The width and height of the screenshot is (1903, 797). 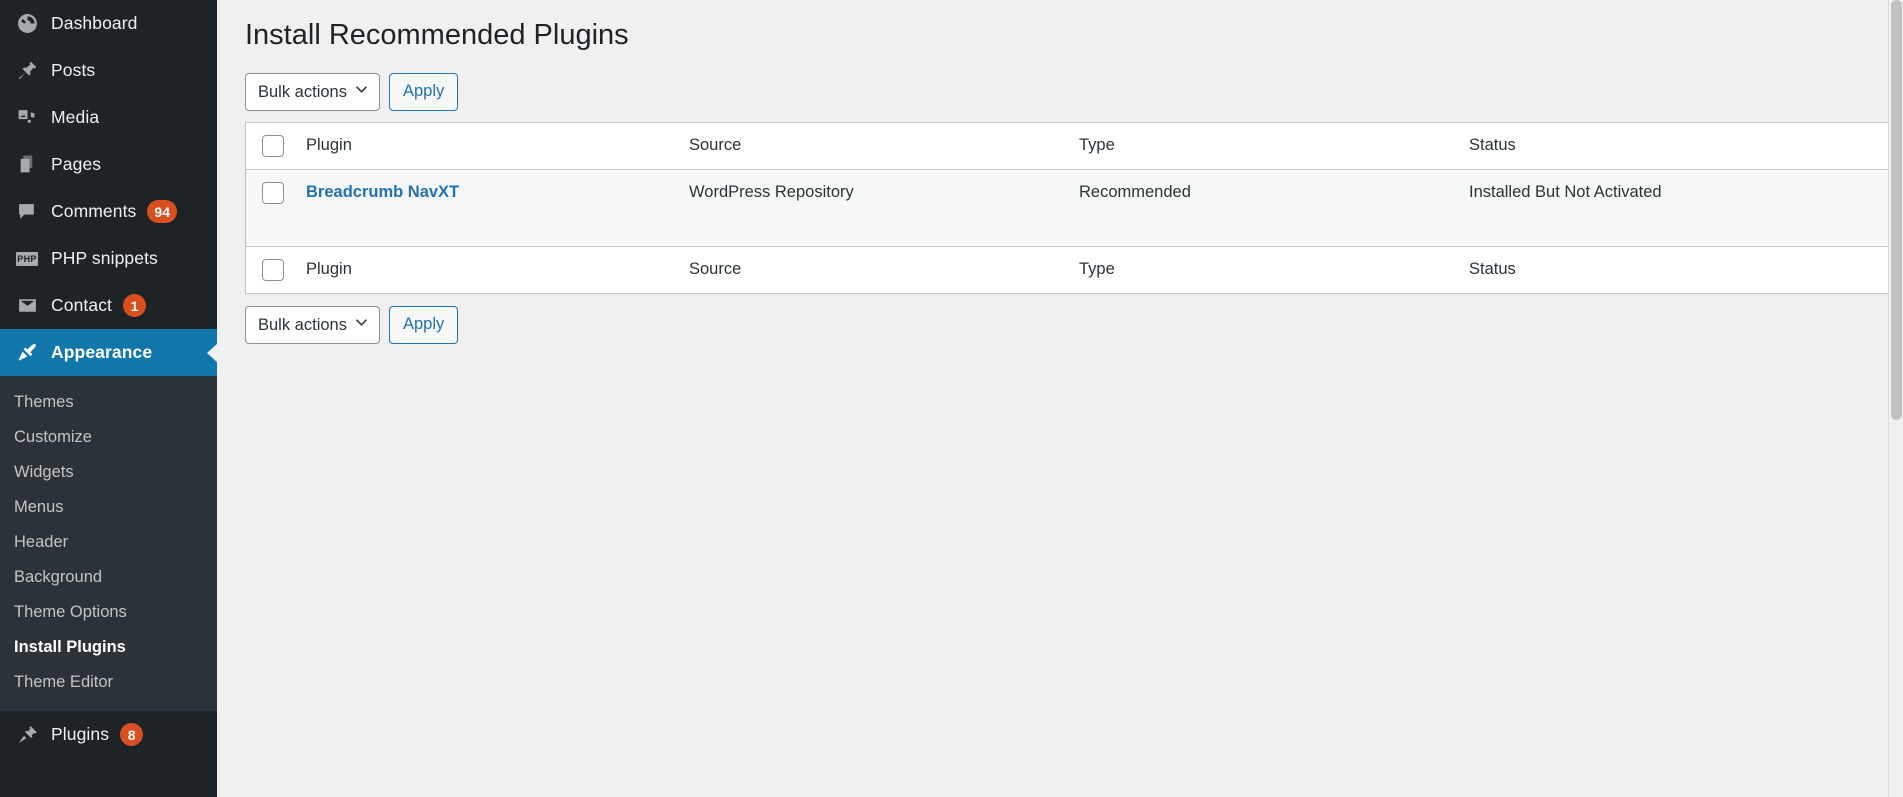 I want to click on column-footer-plugin: Plugin, so click(x=489, y=269).